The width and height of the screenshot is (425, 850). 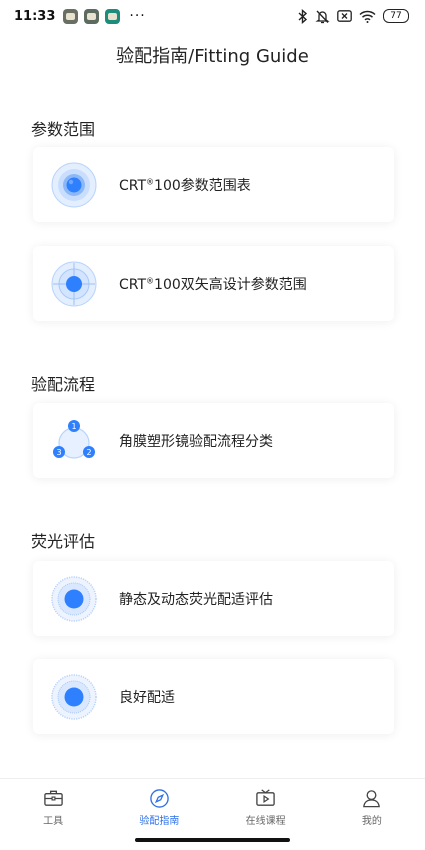 I want to click on tab-mine: 我的, so click(x=372, y=803).